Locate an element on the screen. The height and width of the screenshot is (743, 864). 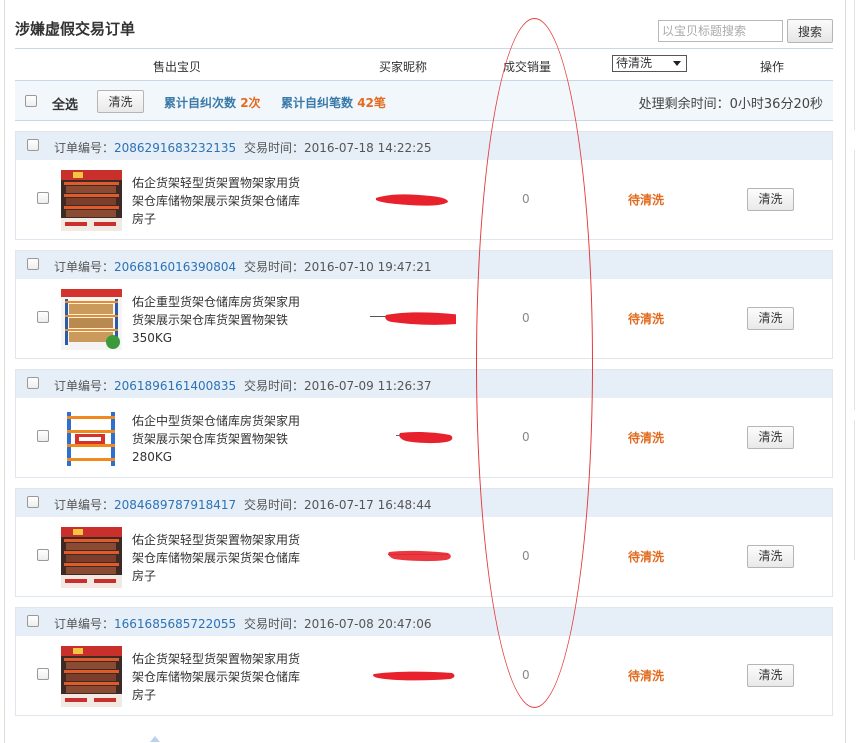
status-filter-value: 待清洗 is located at coordinates (634, 63).